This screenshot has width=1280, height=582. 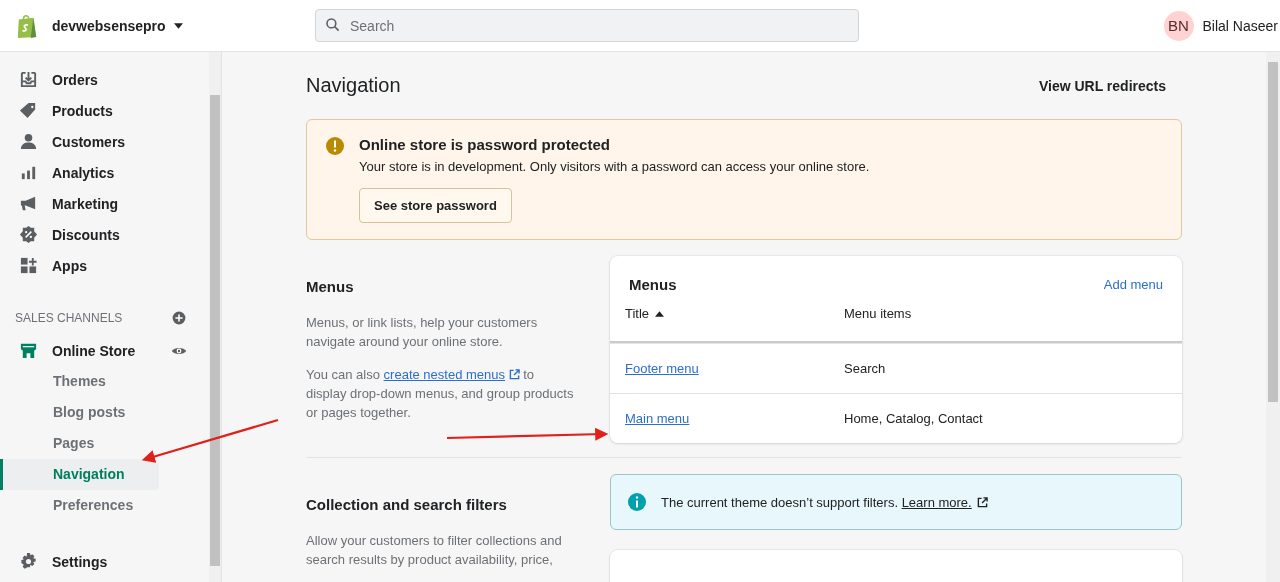 I want to click on banner-title: Online store is password protected, so click(x=485, y=144).